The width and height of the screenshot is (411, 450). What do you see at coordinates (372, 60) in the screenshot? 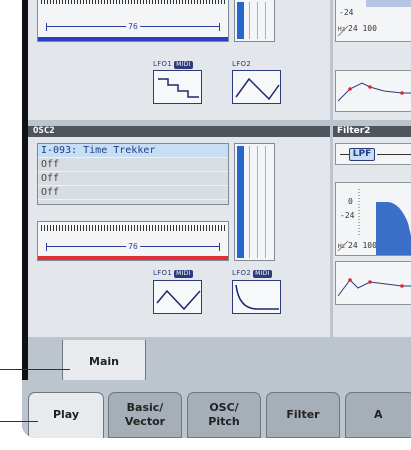
I see `filter1-panel: -24 Hz 24 100` at bounding box center [372, 60].